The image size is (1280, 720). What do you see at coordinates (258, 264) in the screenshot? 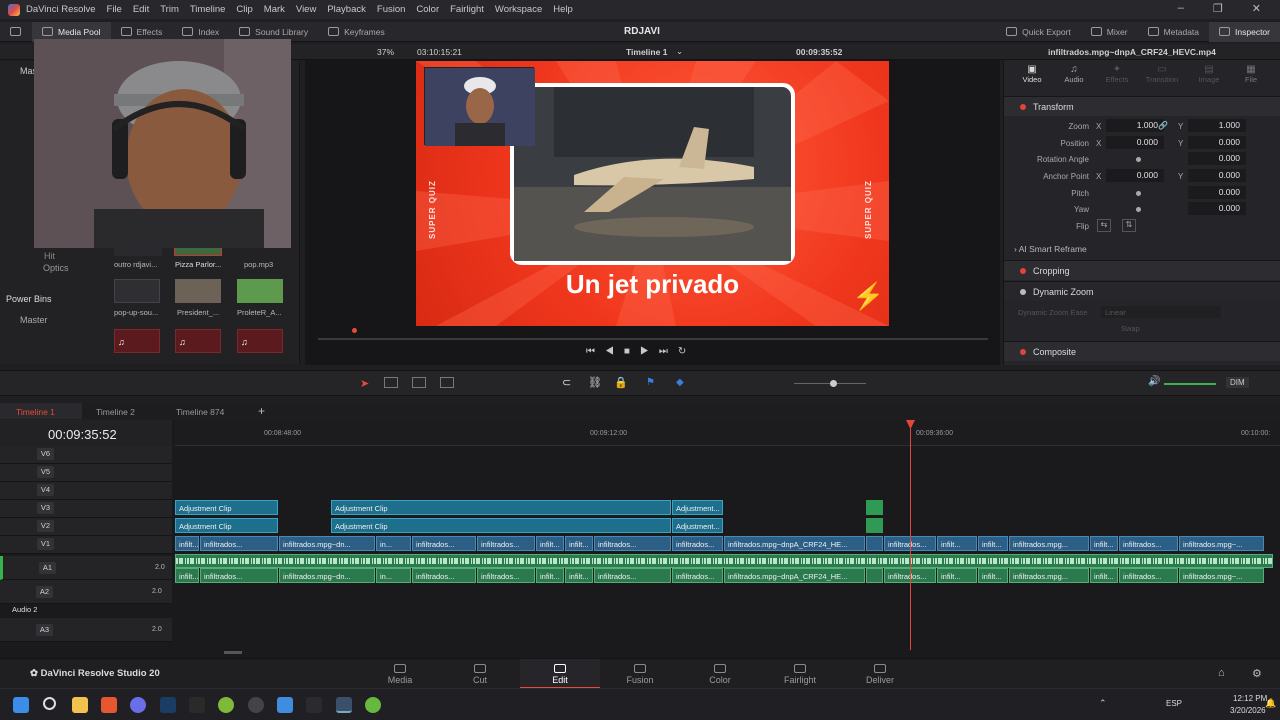
I see `clip-name: pop.mp3` at bounding box center [258, 264].